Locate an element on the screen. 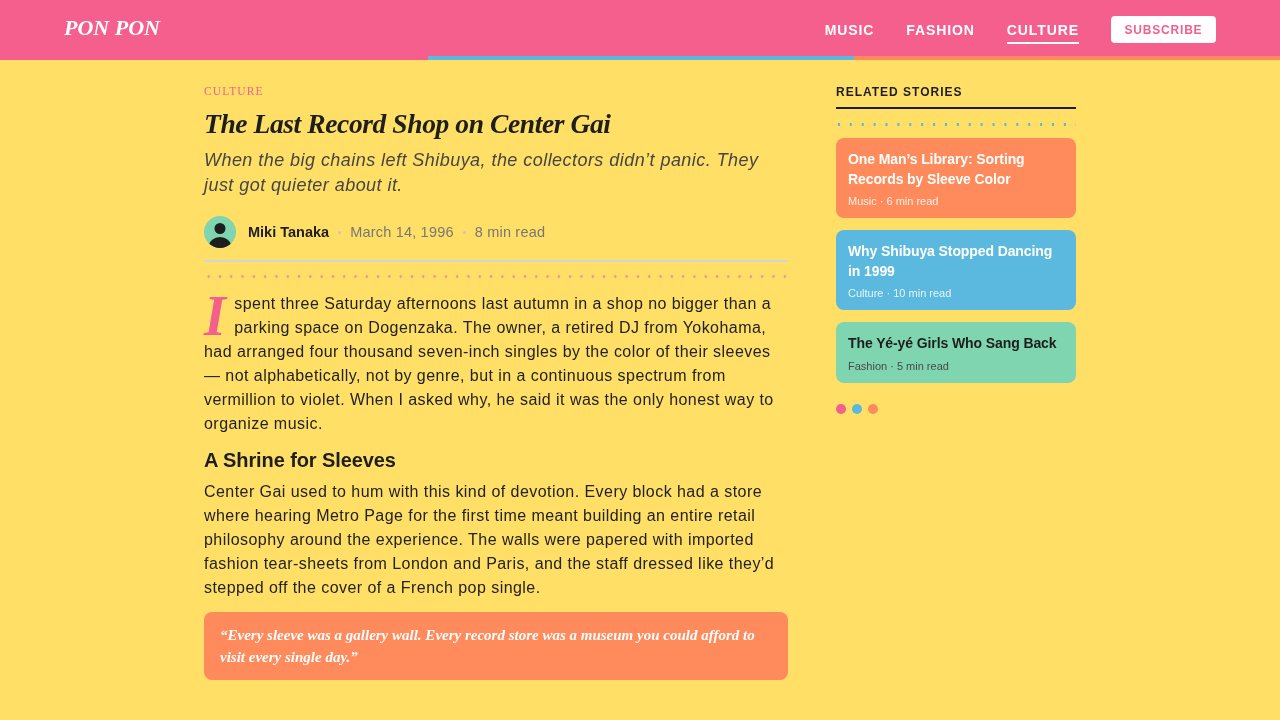 The width and height of the screenshot is (1280, 720). paragraph: Center Gai used to hum with this kind of devotion. Every block had a store where hearing Metro Page for the first time meant building an entire retail philosophy around the experience. The walls were papered with imported fashion tear-sheets from London and Paris, and the staff dressed like they’d stepped off the cover of a French pop single. is located at coordinates (490, 540).